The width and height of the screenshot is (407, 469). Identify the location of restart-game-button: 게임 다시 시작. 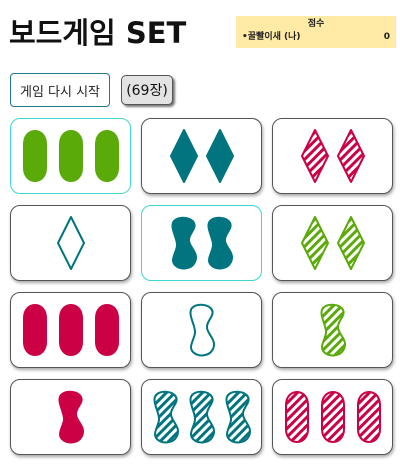
(60, 90).